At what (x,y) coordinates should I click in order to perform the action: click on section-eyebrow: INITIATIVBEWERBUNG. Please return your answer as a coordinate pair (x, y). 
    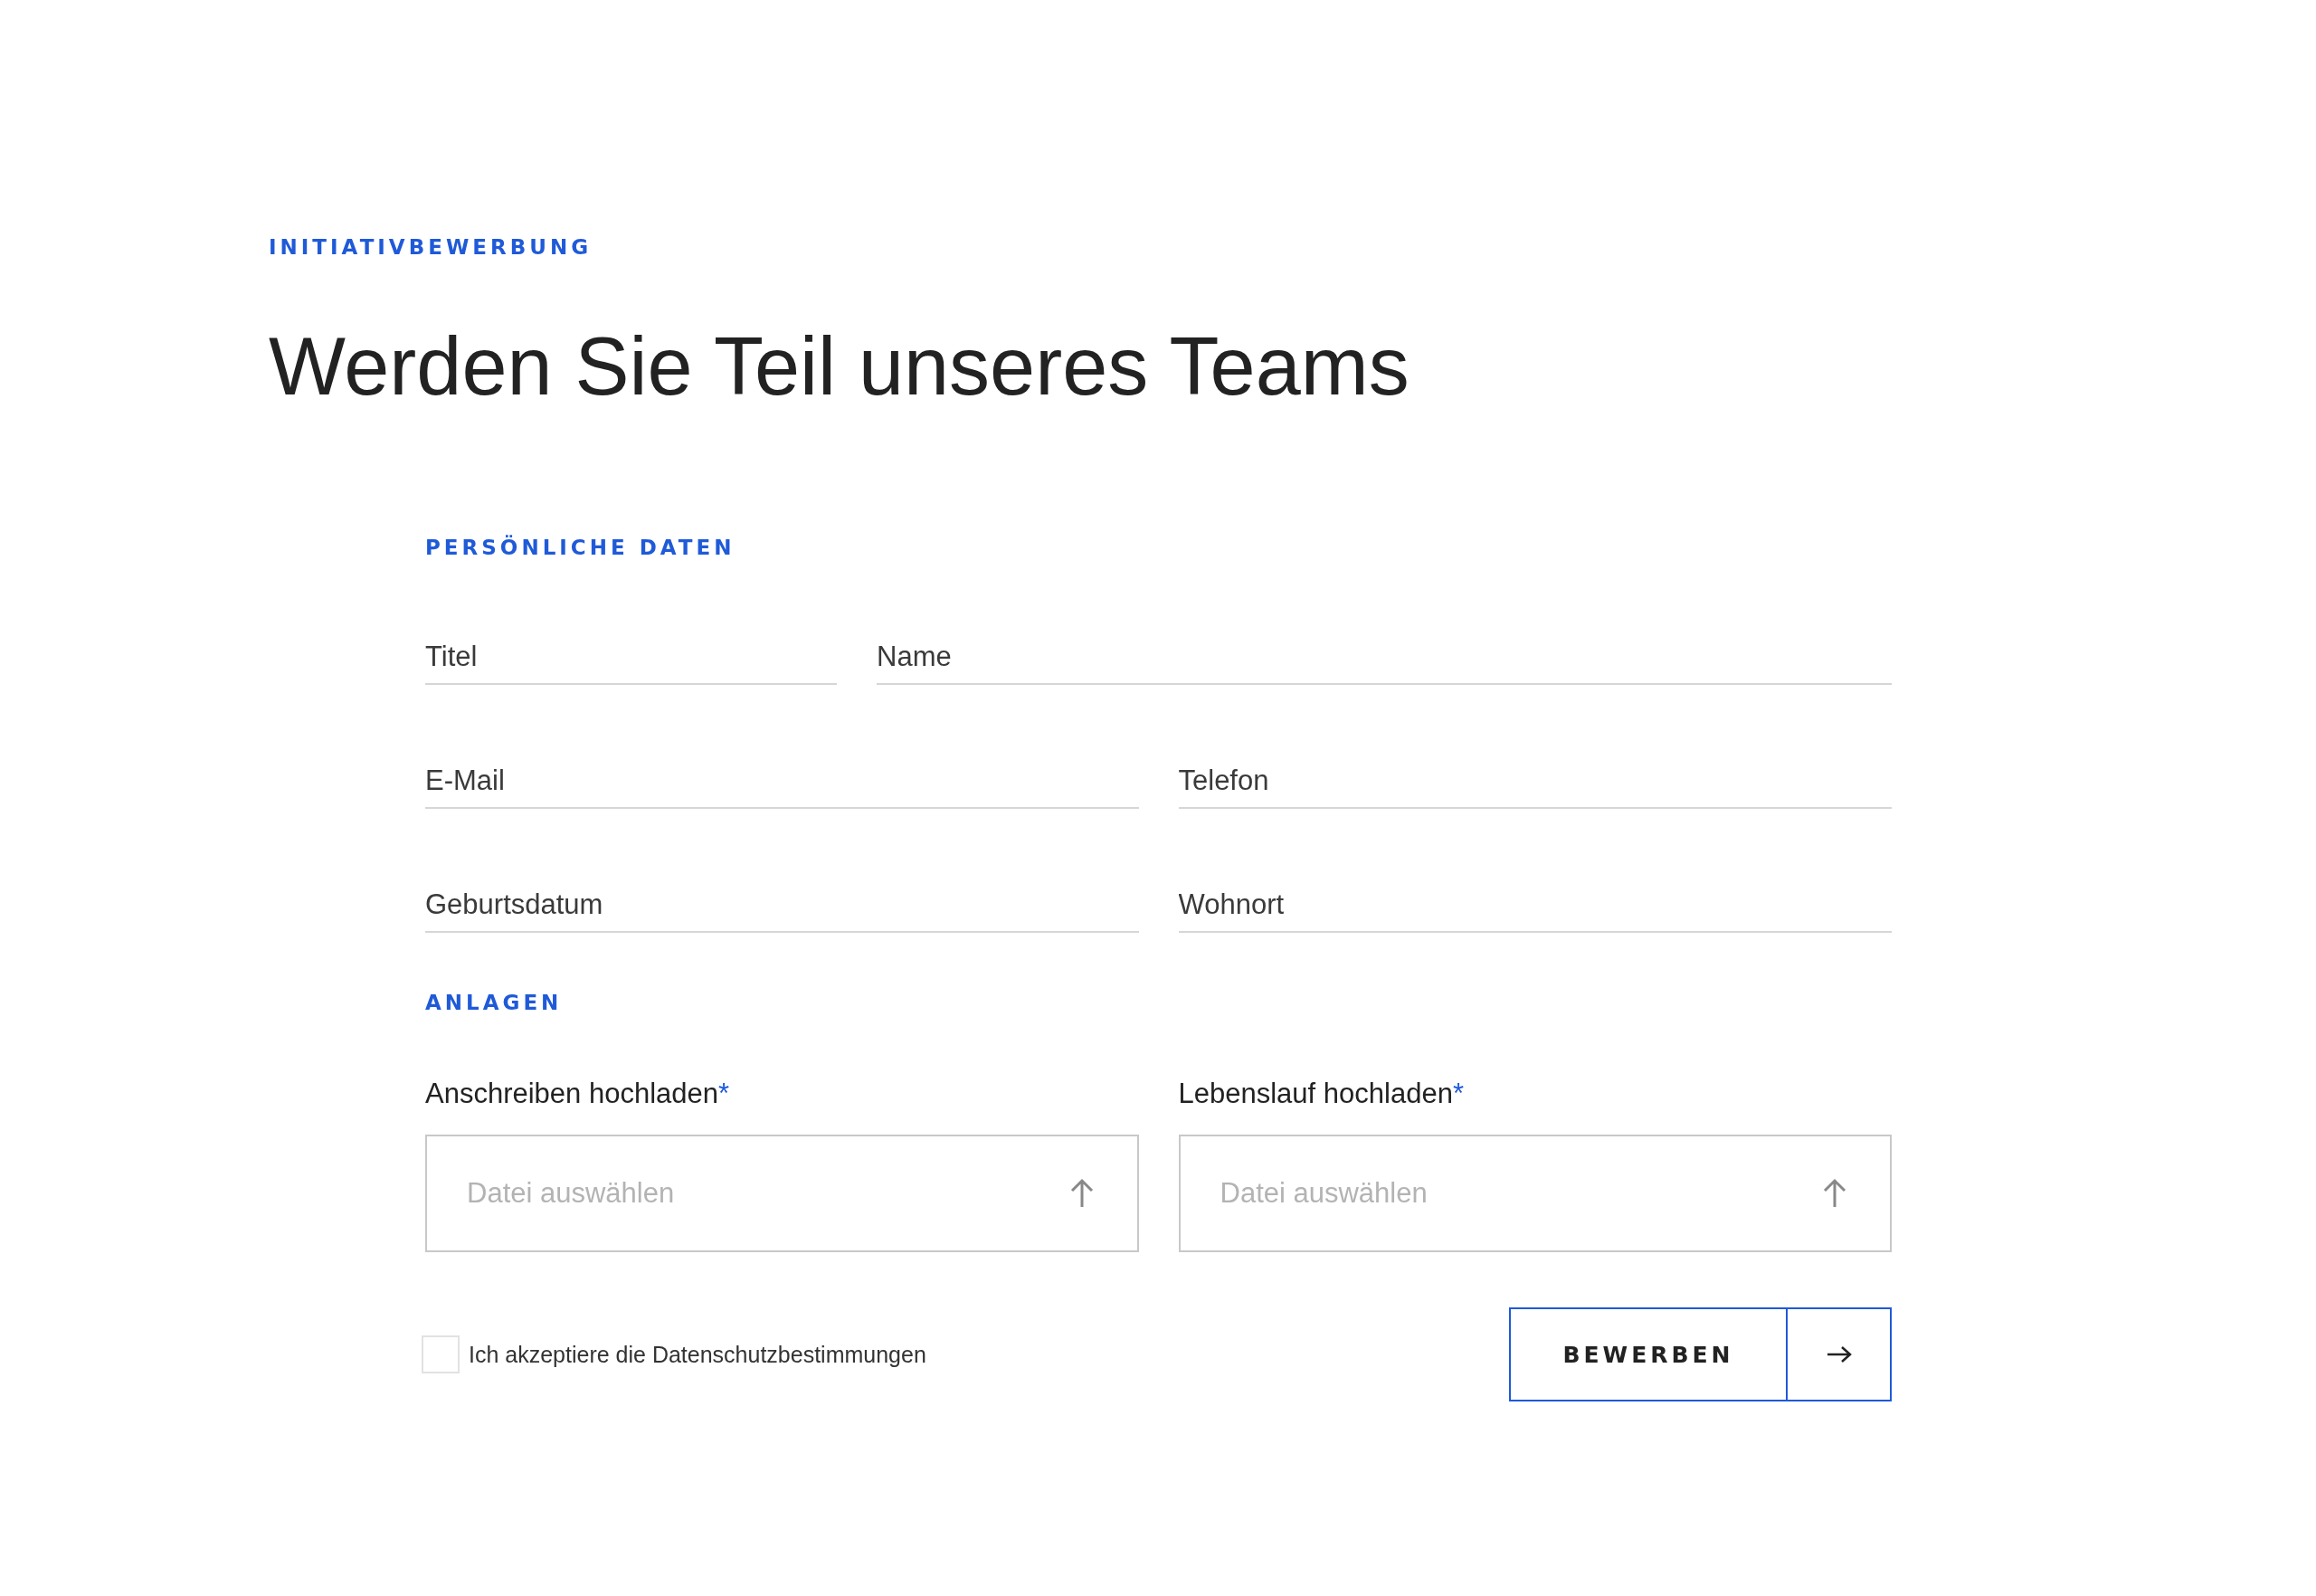
    Looking at the image, I should click on (431, 248).